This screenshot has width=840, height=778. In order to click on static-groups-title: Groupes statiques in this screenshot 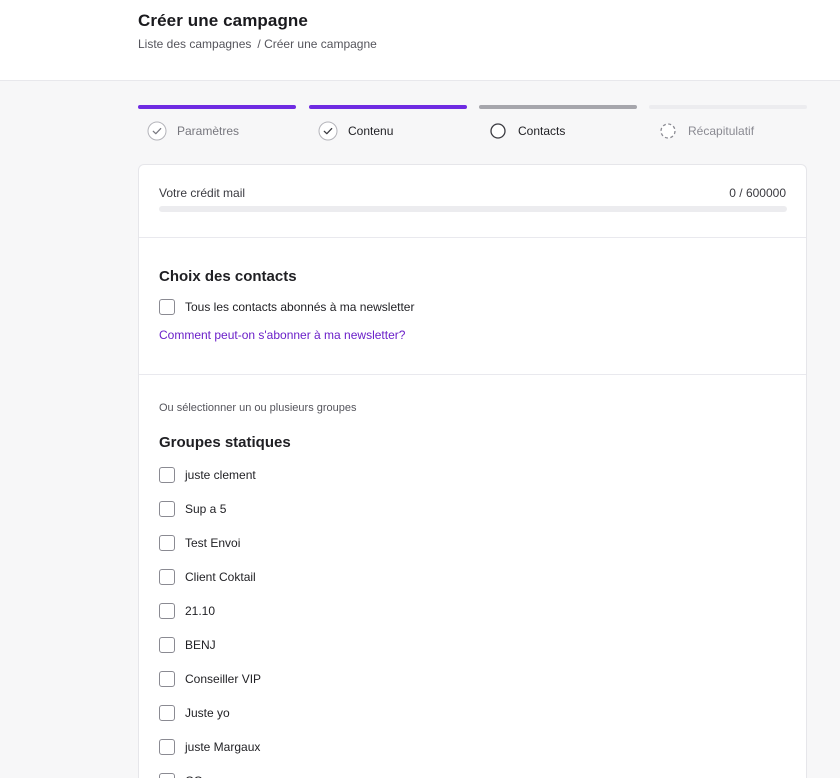, I will do `click(225, 442)`.